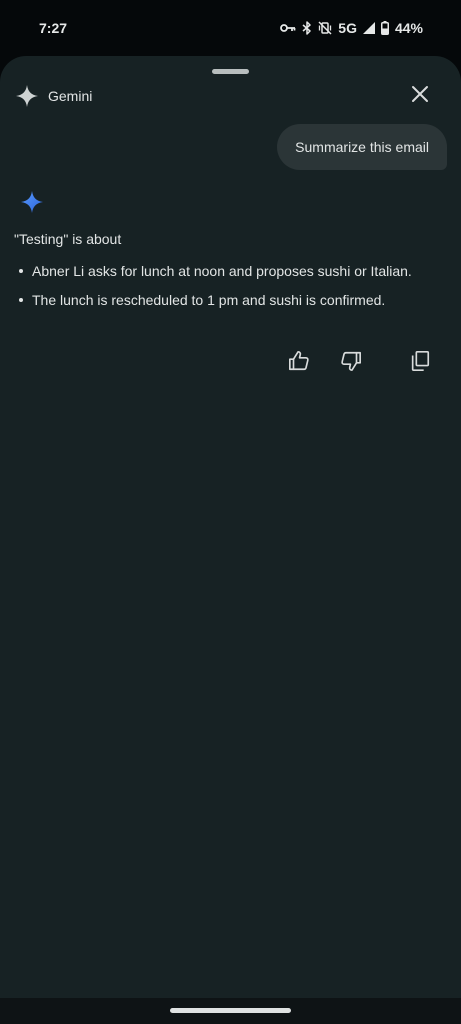  Describe the element at coordinates (288, 28) in the screenshot. I see `vpn-key-icon` at that location.